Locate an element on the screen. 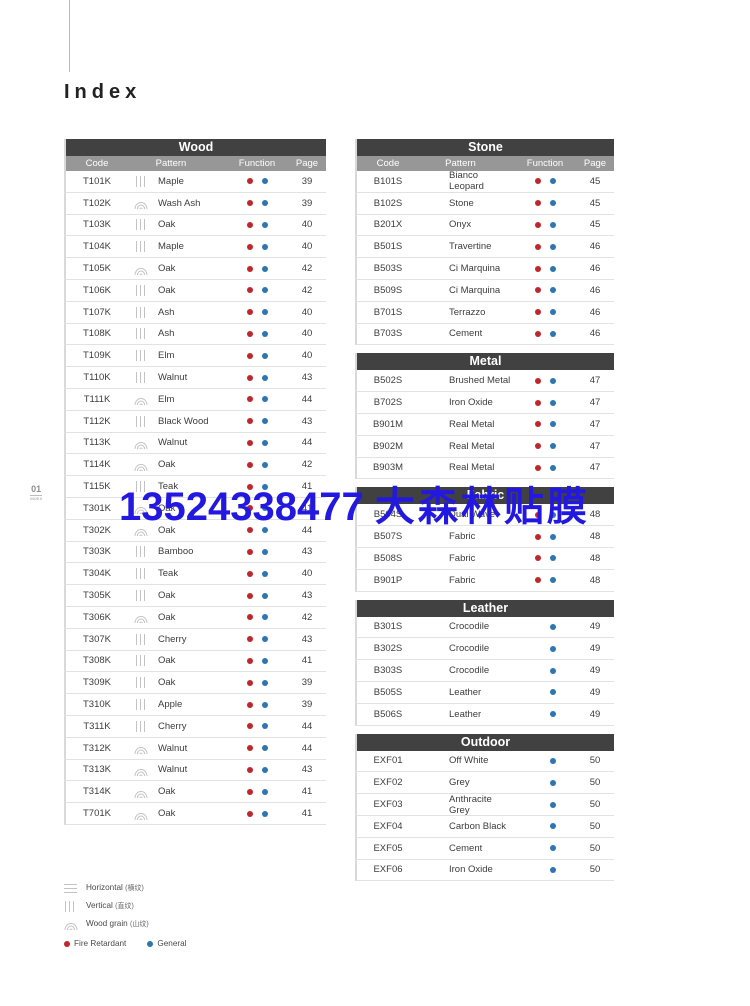 The height and width of the screenshot is (1006, 750). table-row: EXF04 Carbon Black 50 is located at coordinates (484, 826).